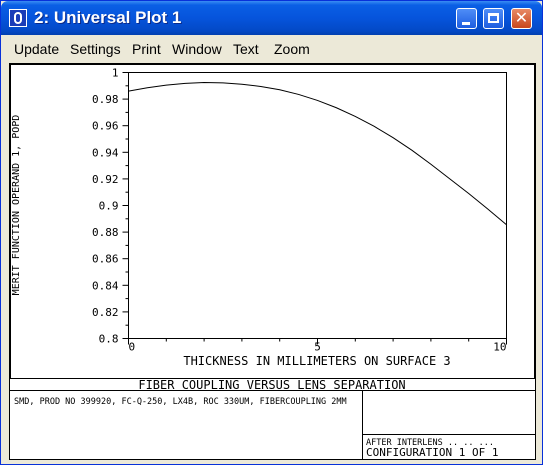  I want to click on menu-window: Window, so click(197, 49).